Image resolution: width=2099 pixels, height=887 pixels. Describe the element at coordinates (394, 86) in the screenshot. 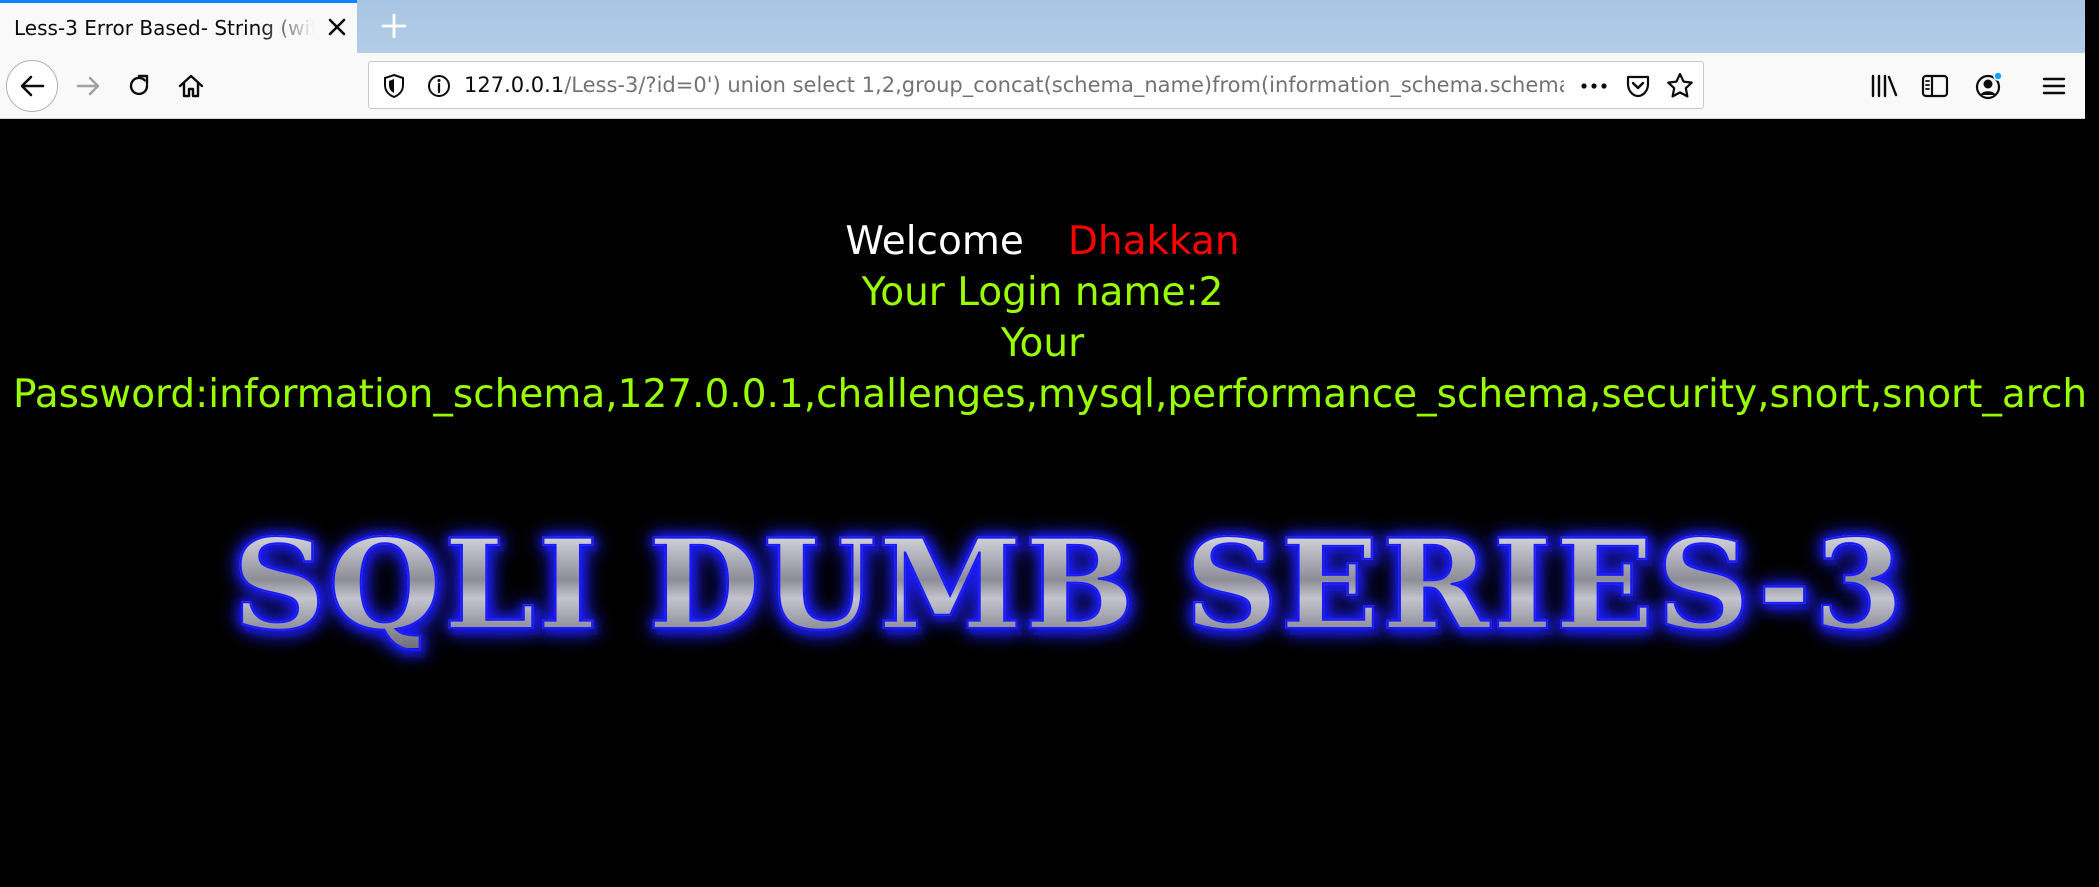

I see `tracking-shield-icon` at that location.